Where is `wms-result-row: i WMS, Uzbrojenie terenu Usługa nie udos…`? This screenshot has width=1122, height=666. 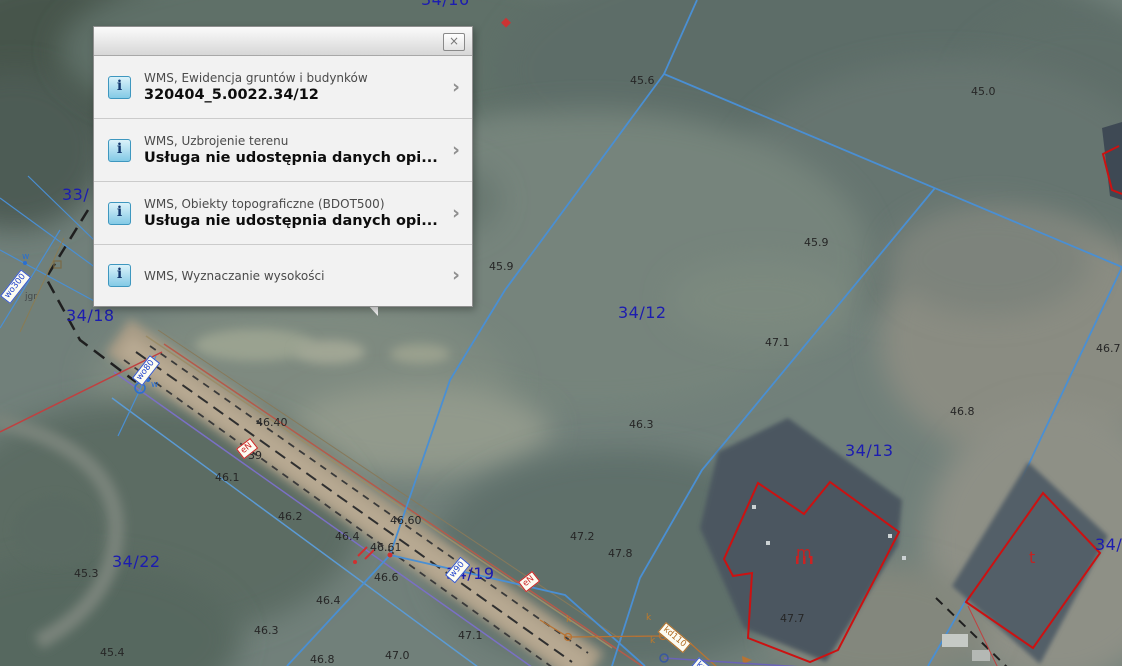
wms-result-row: i WMS, Uzbrojenie terenu Usługa nie udos… is located at coordinates (283, 150).